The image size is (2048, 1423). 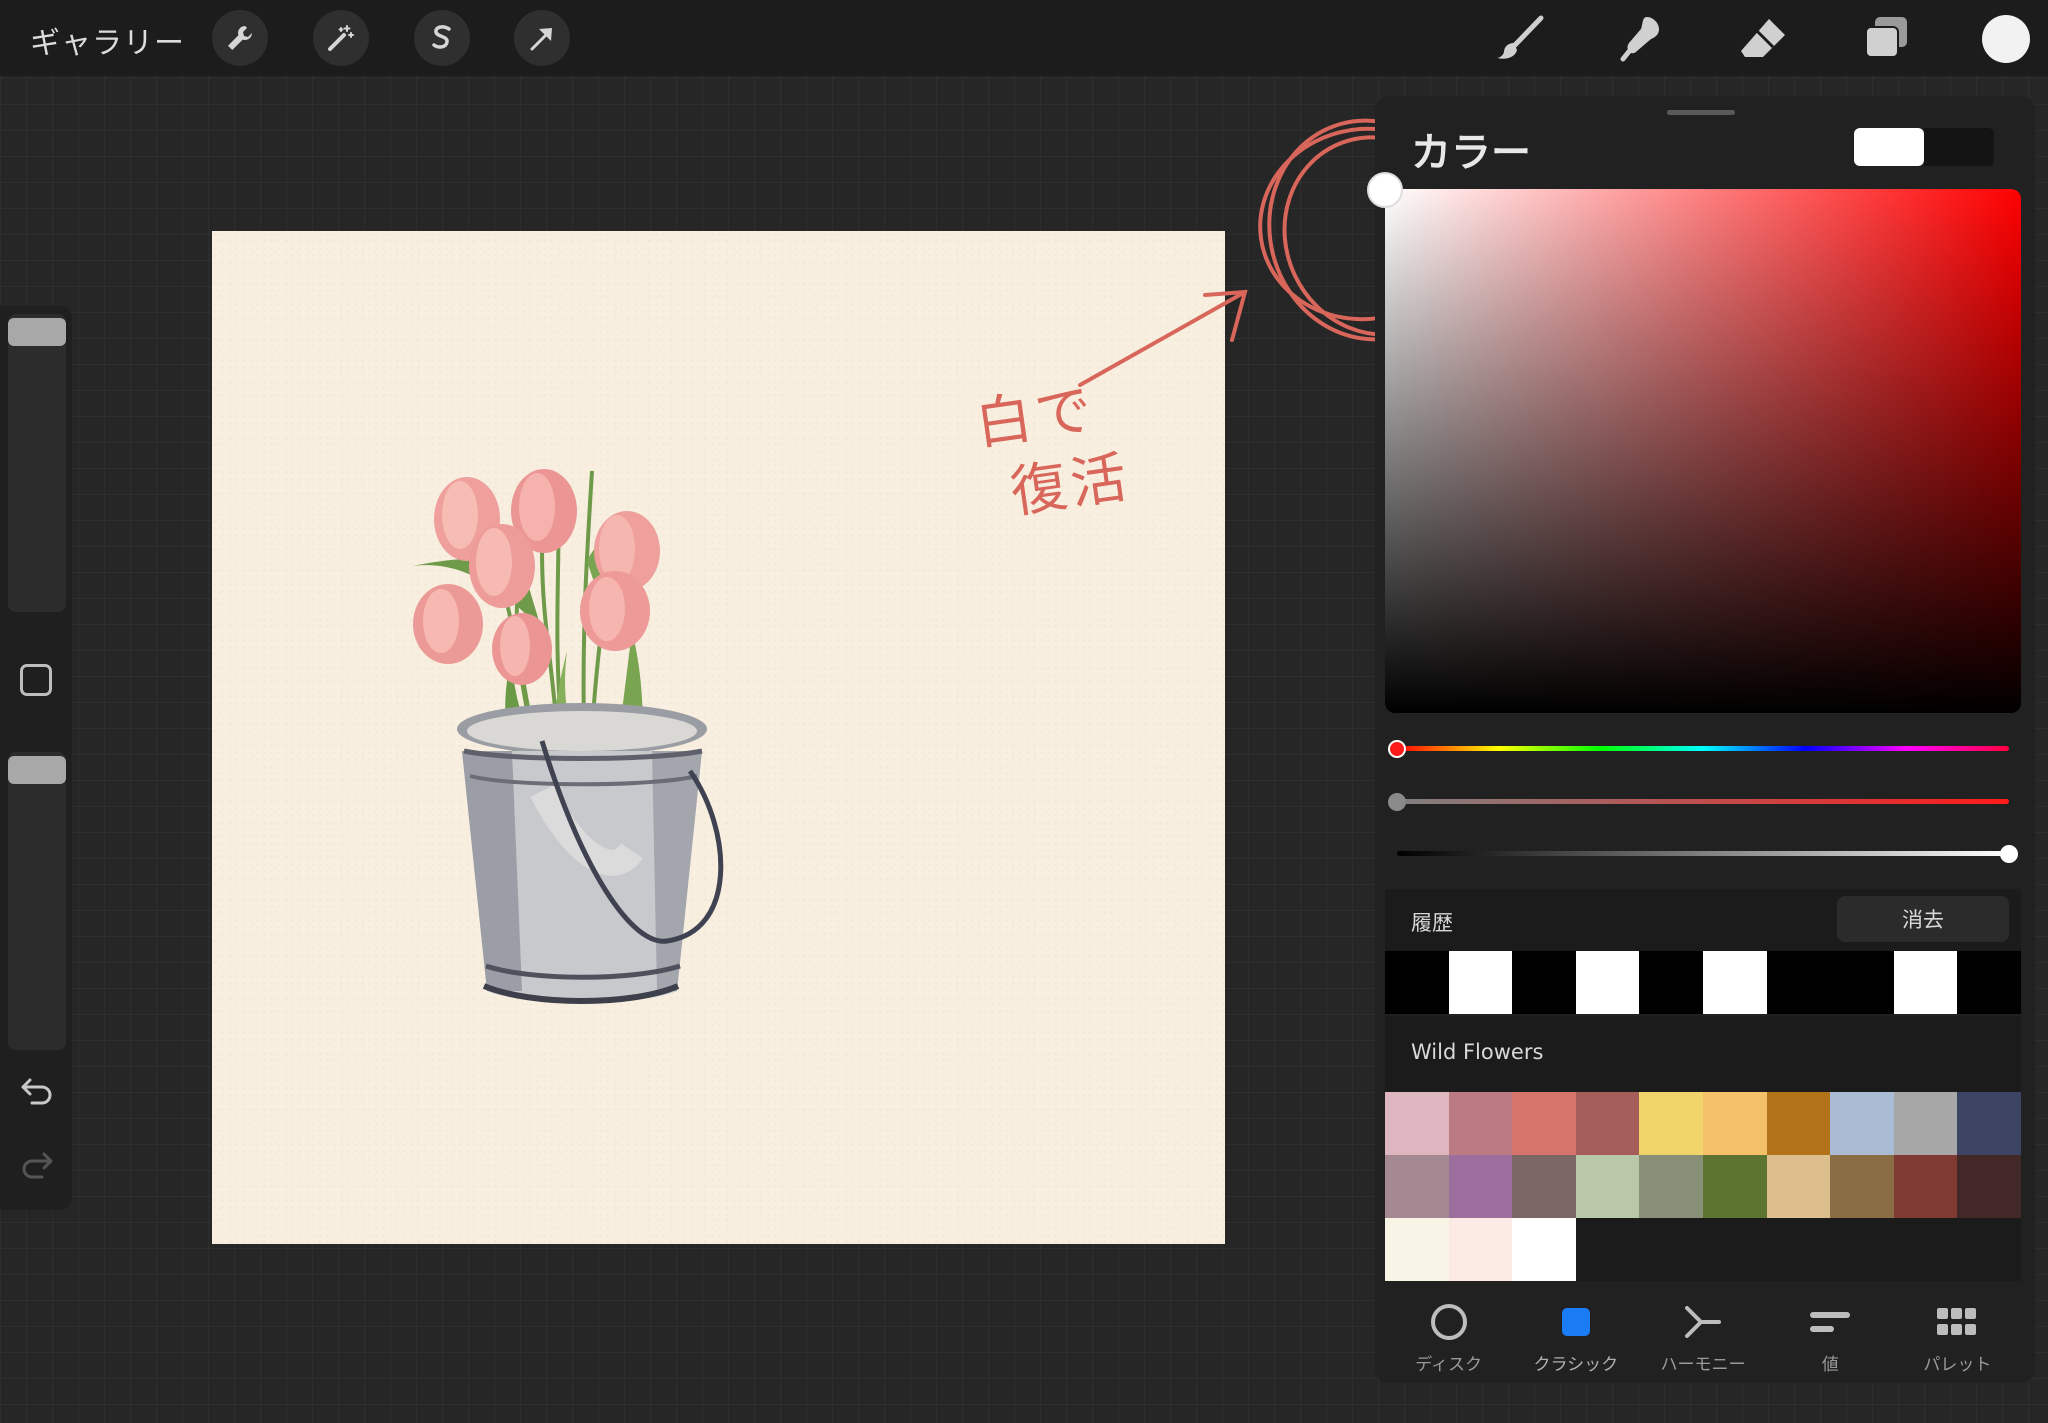 What do you see at coordinates (1448, 1365) in the screenshot?
I see `tab-disc-label: ディスク` at bounding box center [1448, 1365].